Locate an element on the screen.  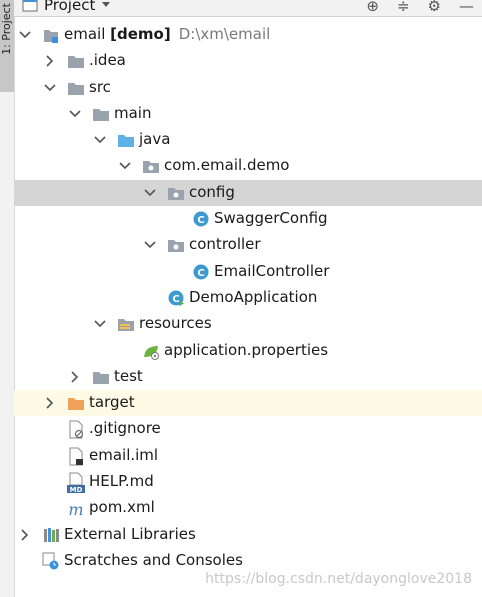
tree-item-name: DemoApplication is located at coordinates (253, 296).